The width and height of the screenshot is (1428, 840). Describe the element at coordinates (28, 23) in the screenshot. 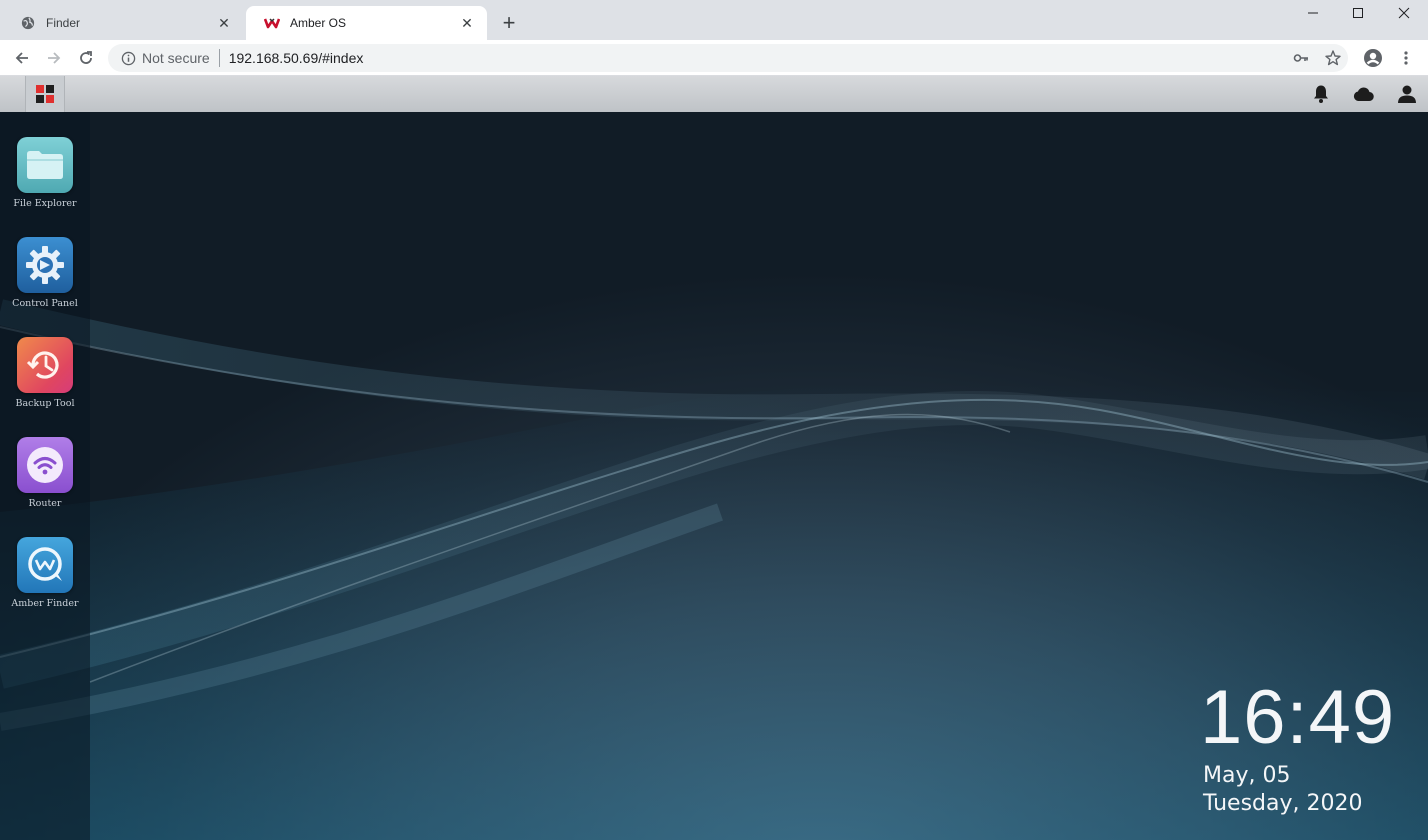

I see `globe-icon` at that location.